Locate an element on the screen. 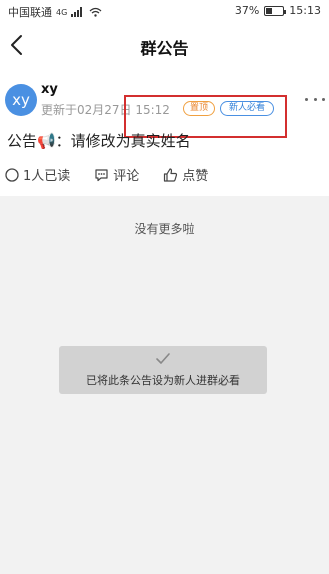  carrier-label: 中国联通 is located at coordinates (30, 12).